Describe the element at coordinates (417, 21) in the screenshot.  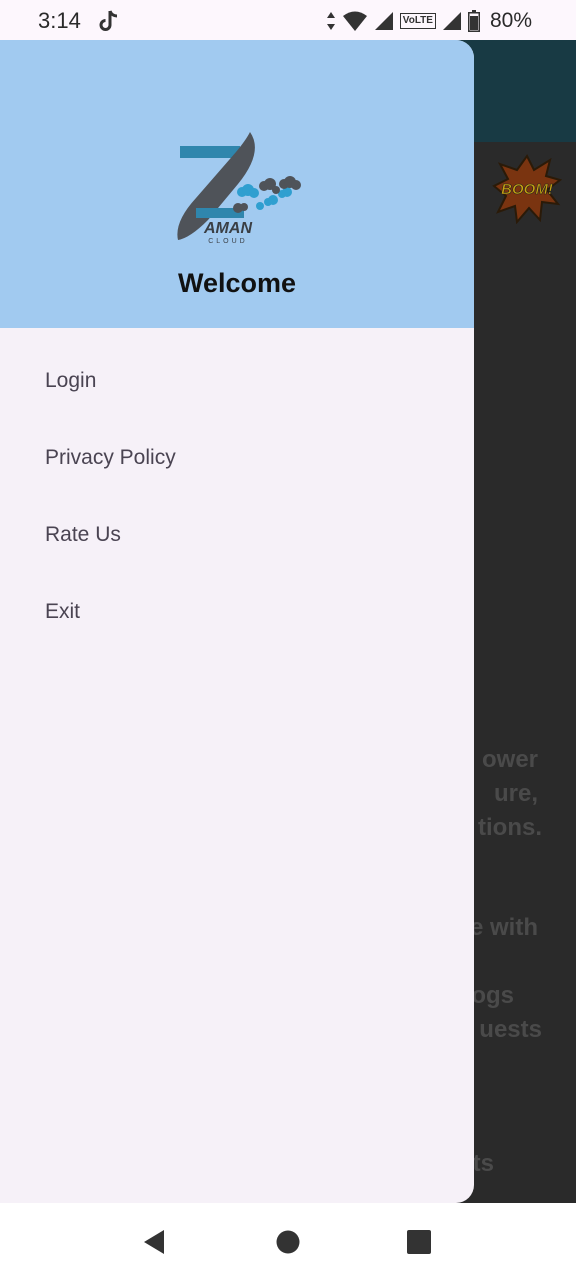
I see `volte-icon: VoLTE` at that location.